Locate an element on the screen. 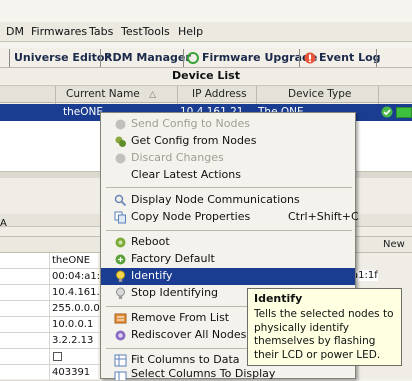  menu-factory-default-label: Factory Default is located at coordinates (173, 258).